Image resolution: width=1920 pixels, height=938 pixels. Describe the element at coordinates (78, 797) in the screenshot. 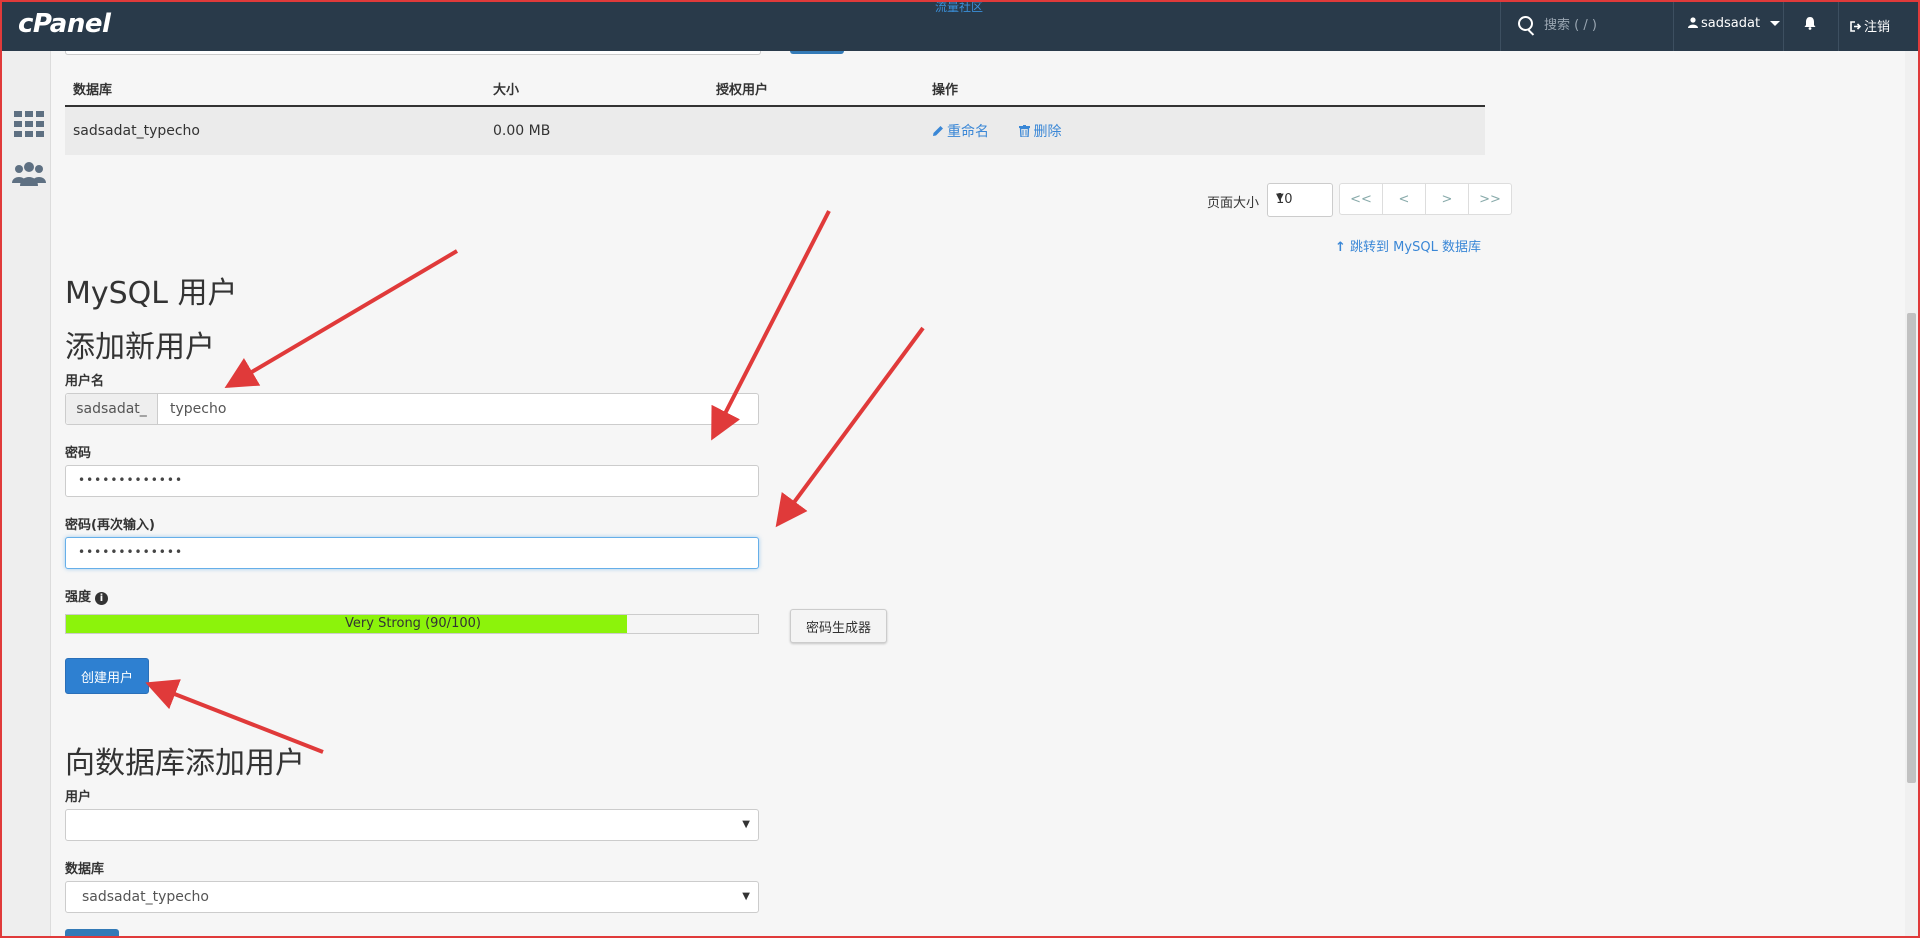

I see `user-select-label: 用户` at that location.